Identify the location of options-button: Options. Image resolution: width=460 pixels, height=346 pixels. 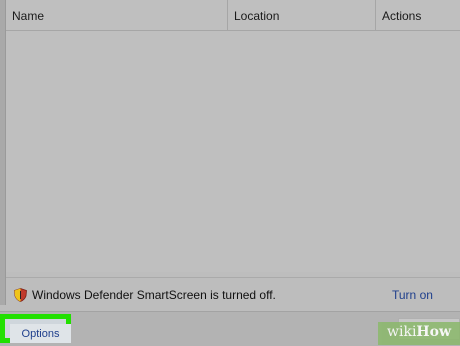
(40, 333).